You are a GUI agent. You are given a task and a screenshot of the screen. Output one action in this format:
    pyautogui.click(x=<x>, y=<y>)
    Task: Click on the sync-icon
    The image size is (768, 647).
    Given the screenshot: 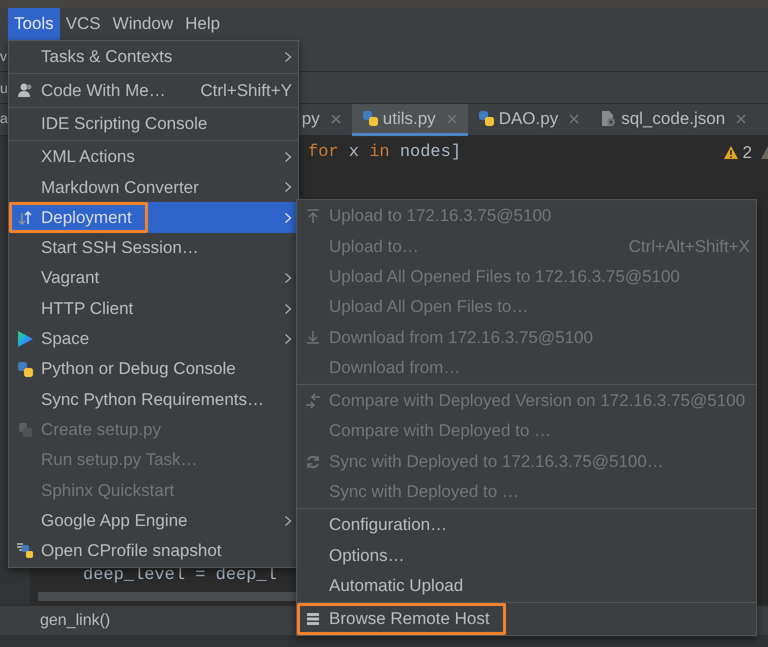 What is the action you would take?
    pyautogui.click(x=313, y=462)
    